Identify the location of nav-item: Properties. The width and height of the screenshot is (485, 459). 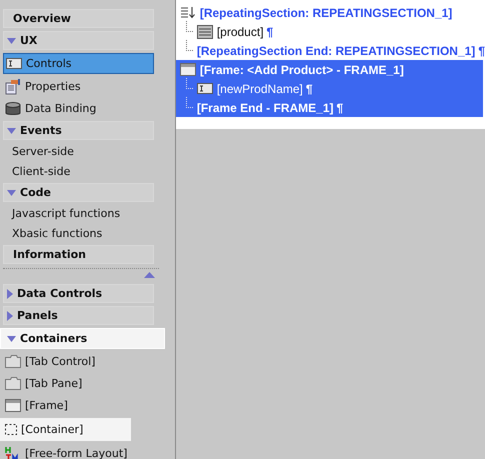
(82, 86).